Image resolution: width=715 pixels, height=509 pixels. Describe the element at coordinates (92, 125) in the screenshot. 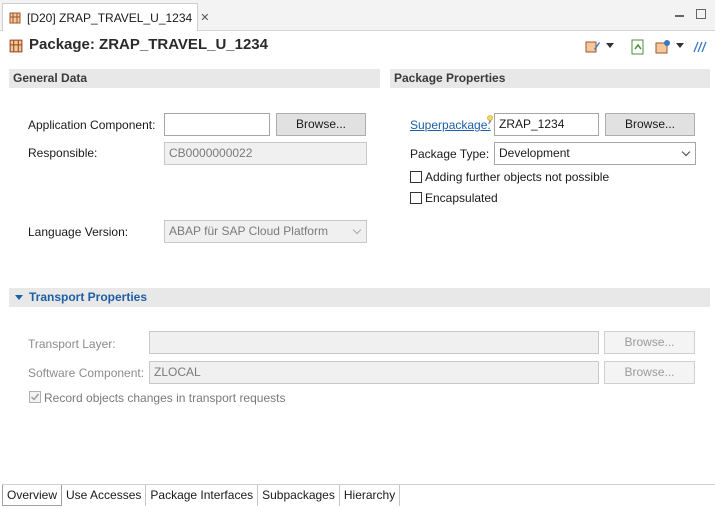

I see `app-component-label: Application Component:` at that location.